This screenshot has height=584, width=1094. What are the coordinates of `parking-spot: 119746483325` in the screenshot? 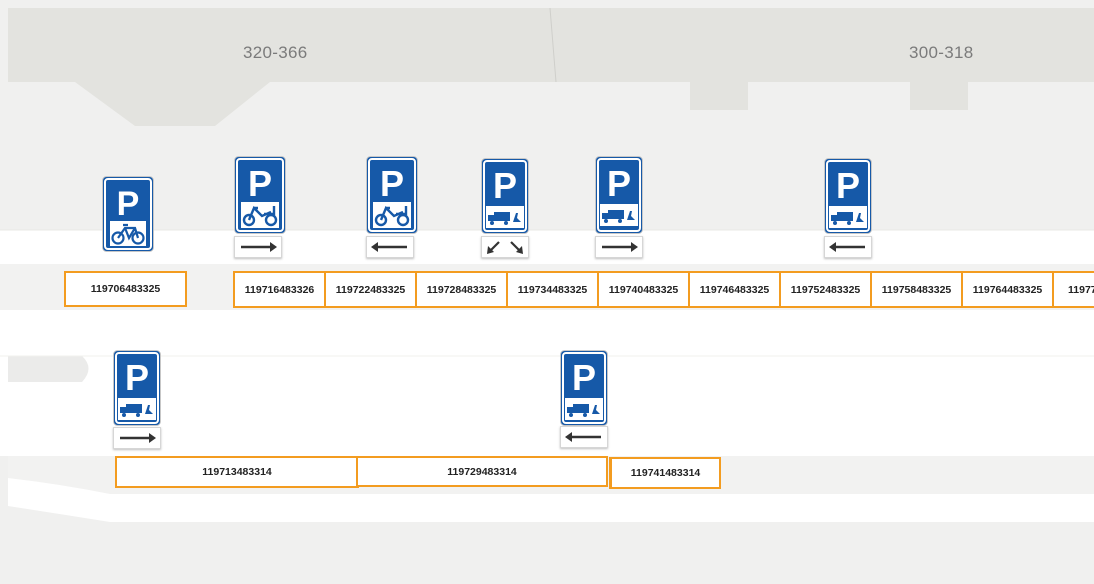 It's located at (734, 289).